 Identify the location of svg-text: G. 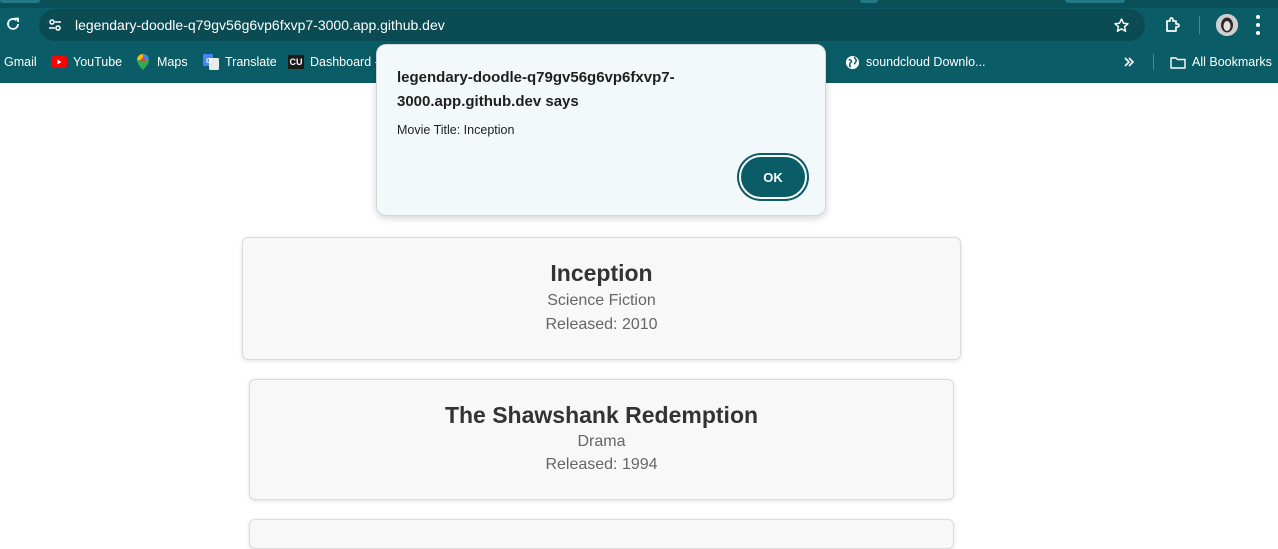
(209, 61).